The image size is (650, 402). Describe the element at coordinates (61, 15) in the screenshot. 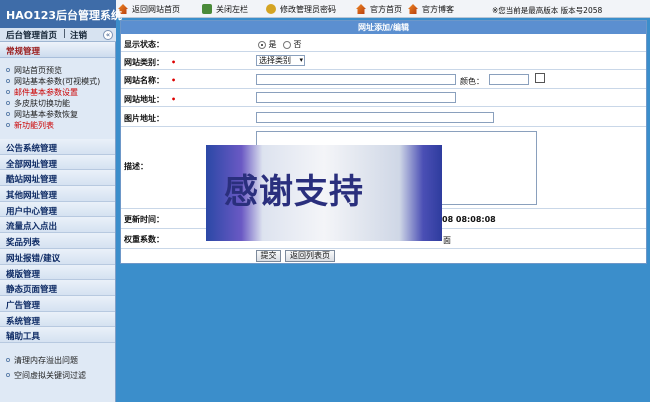

I see `app-title: HAO123后台管理系统` at that location.